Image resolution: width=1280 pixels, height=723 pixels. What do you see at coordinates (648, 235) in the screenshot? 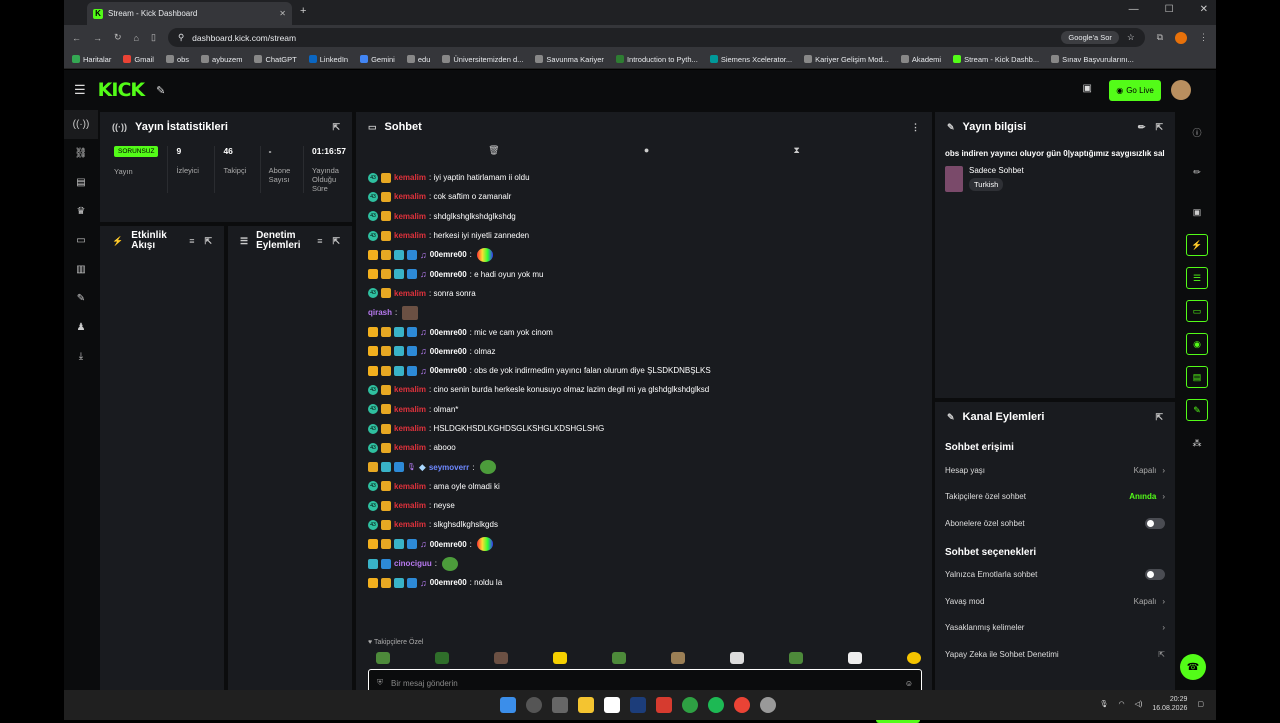
I see `chat-message: 43 kemalim: herkesi iyi niyetli zanneden` at bounding box center [648, 235].